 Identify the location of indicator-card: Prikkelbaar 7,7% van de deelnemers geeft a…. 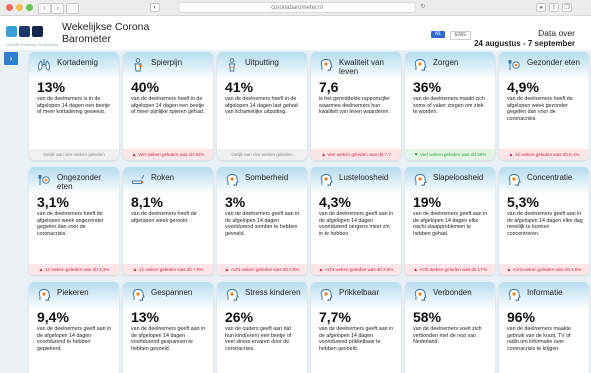
(356, 327).